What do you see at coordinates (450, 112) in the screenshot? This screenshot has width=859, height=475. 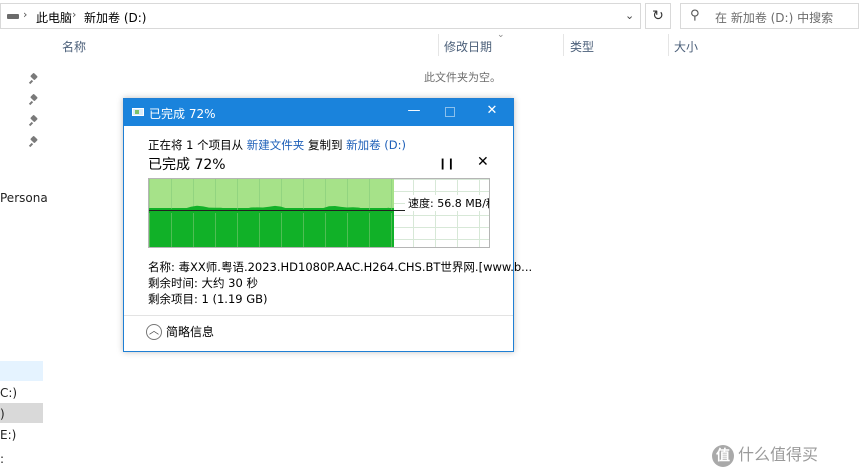 I see `maximize-button` at bounding box center [450, 112].